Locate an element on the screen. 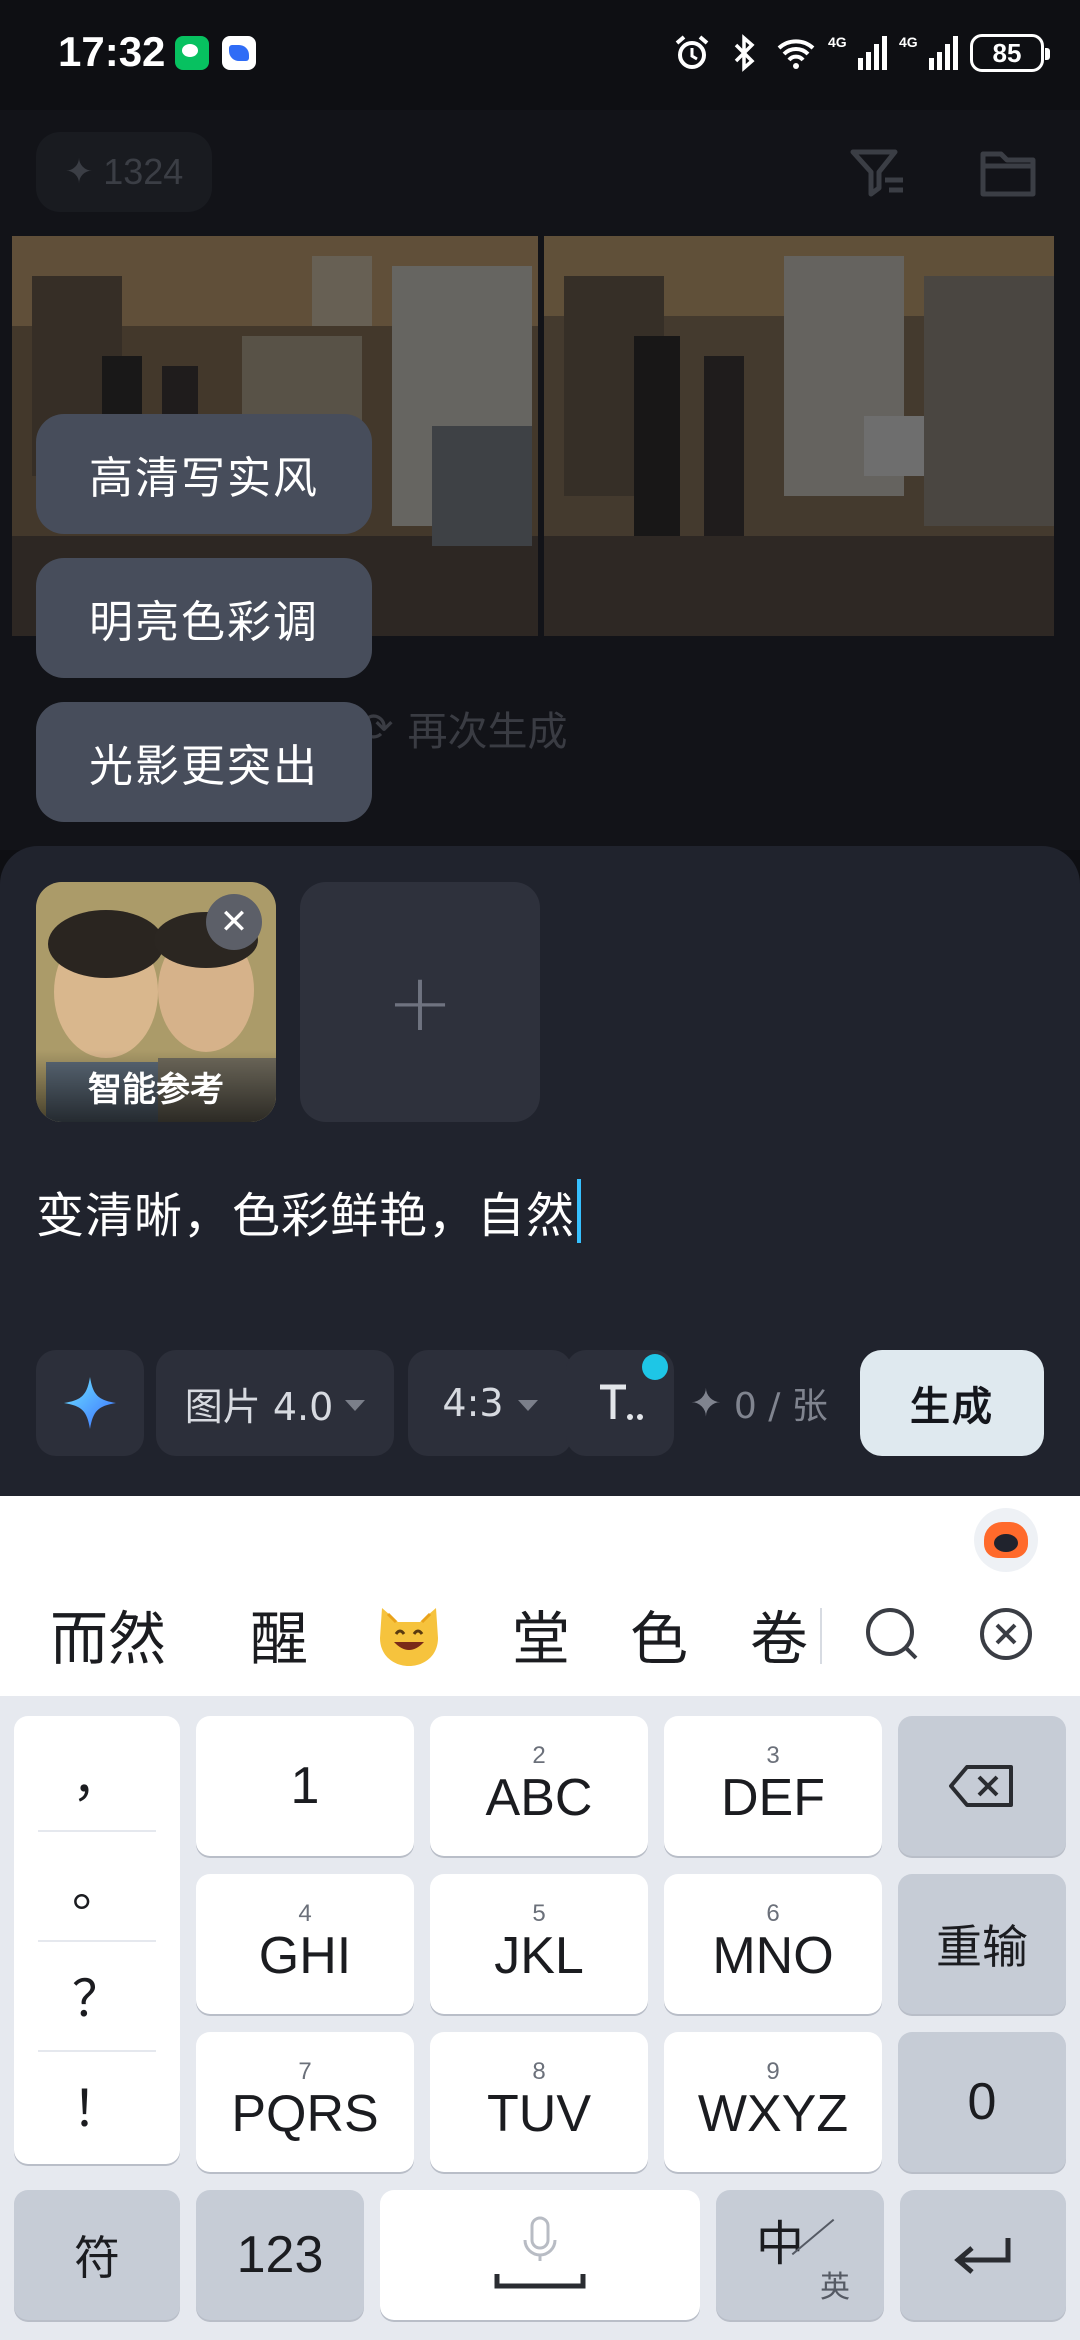 Image resolution: width=1080 pixels, height=2340 pixels. prompt-input: 变清晰，色彩鲜艳，自然 is located at coordinates (309, 1211).